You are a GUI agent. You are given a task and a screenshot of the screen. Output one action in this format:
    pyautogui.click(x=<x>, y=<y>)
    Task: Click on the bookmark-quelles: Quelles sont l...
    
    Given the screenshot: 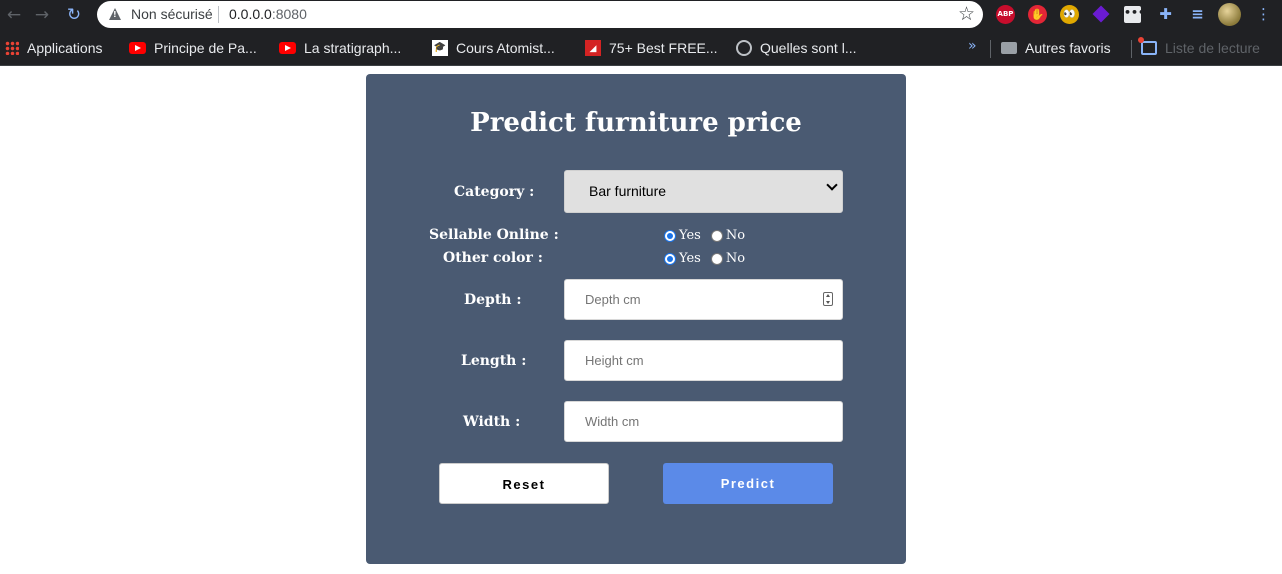 What is the action you would take?
    pyautogui.click(x=796, y=48)
    